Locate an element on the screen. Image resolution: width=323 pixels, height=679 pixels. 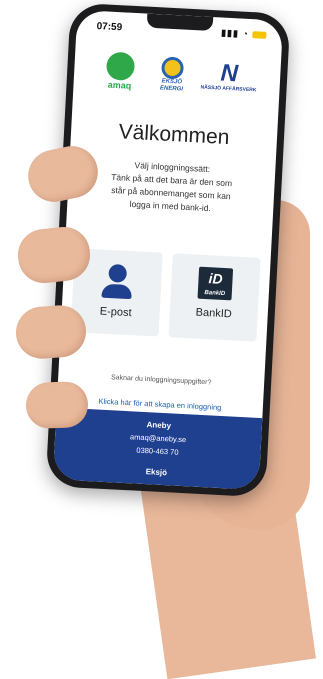
amaq-logo-mark is located at coordinates (120, 66).